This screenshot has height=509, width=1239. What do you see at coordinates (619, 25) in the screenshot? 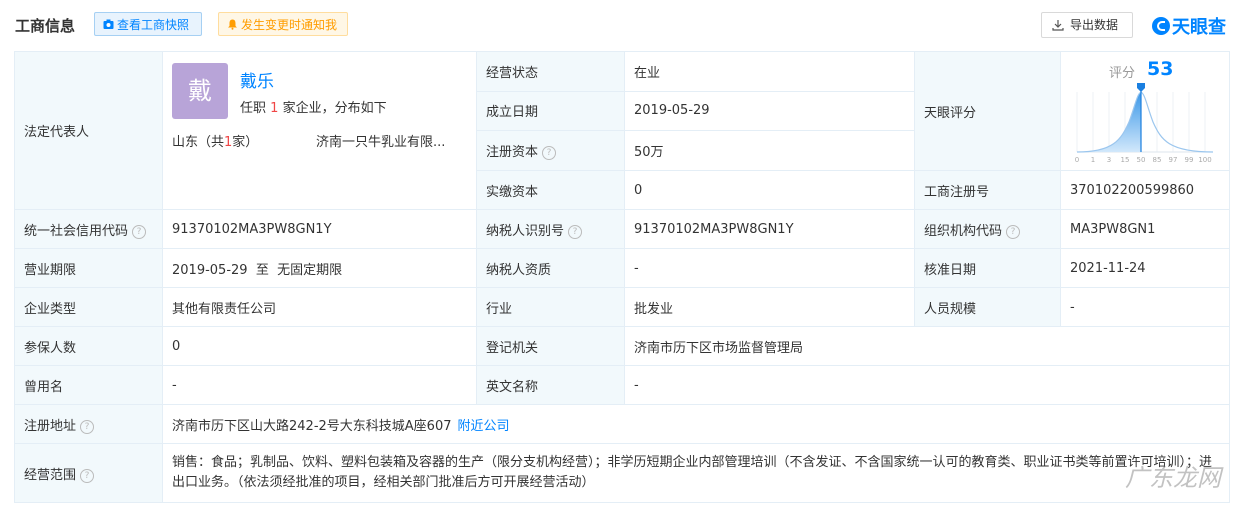
I see `section-header: 工商信息 查看工商快照 发生变更时通知我 导出数据 天眼查` at bounding box center [619, 25].